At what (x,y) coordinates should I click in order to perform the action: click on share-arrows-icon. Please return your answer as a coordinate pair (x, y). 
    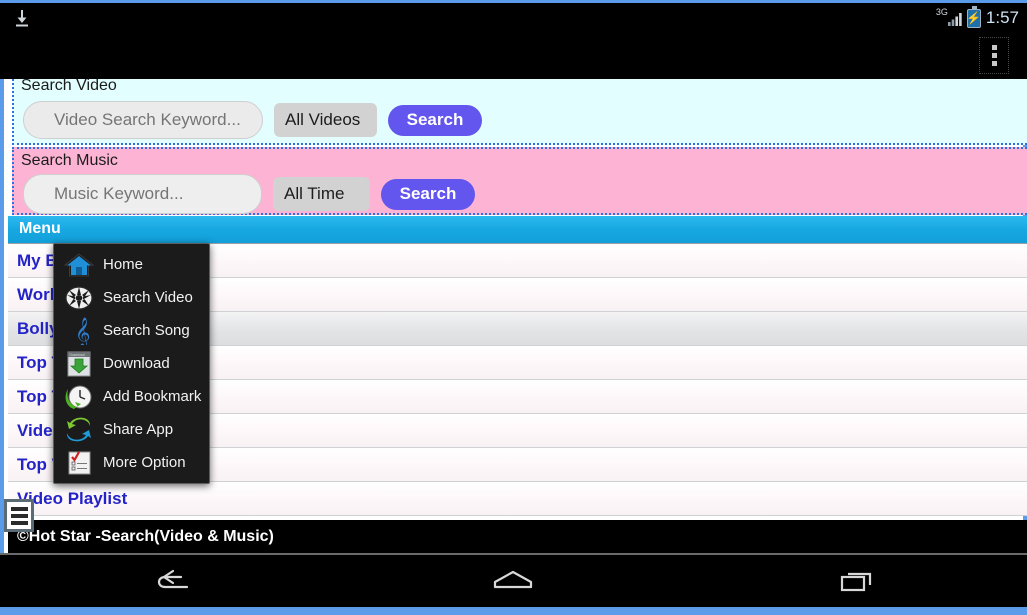
    Looking at the image, I should click on (79, 430).